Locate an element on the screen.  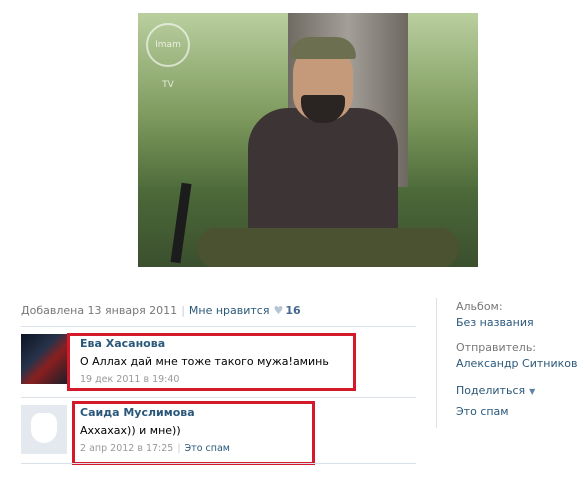
album-label: Альбом: is located at coordinates (479, 306).